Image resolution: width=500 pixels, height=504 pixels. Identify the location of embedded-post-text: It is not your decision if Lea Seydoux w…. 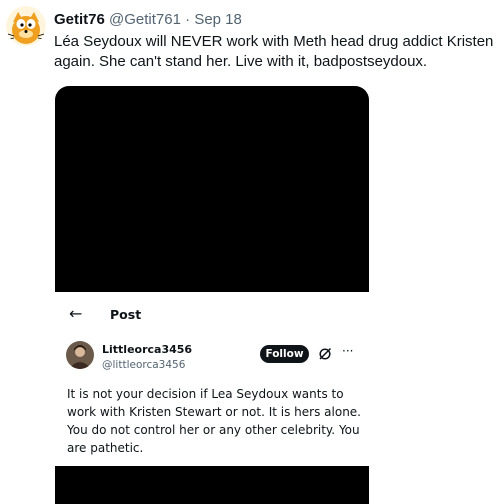
(214, 421).